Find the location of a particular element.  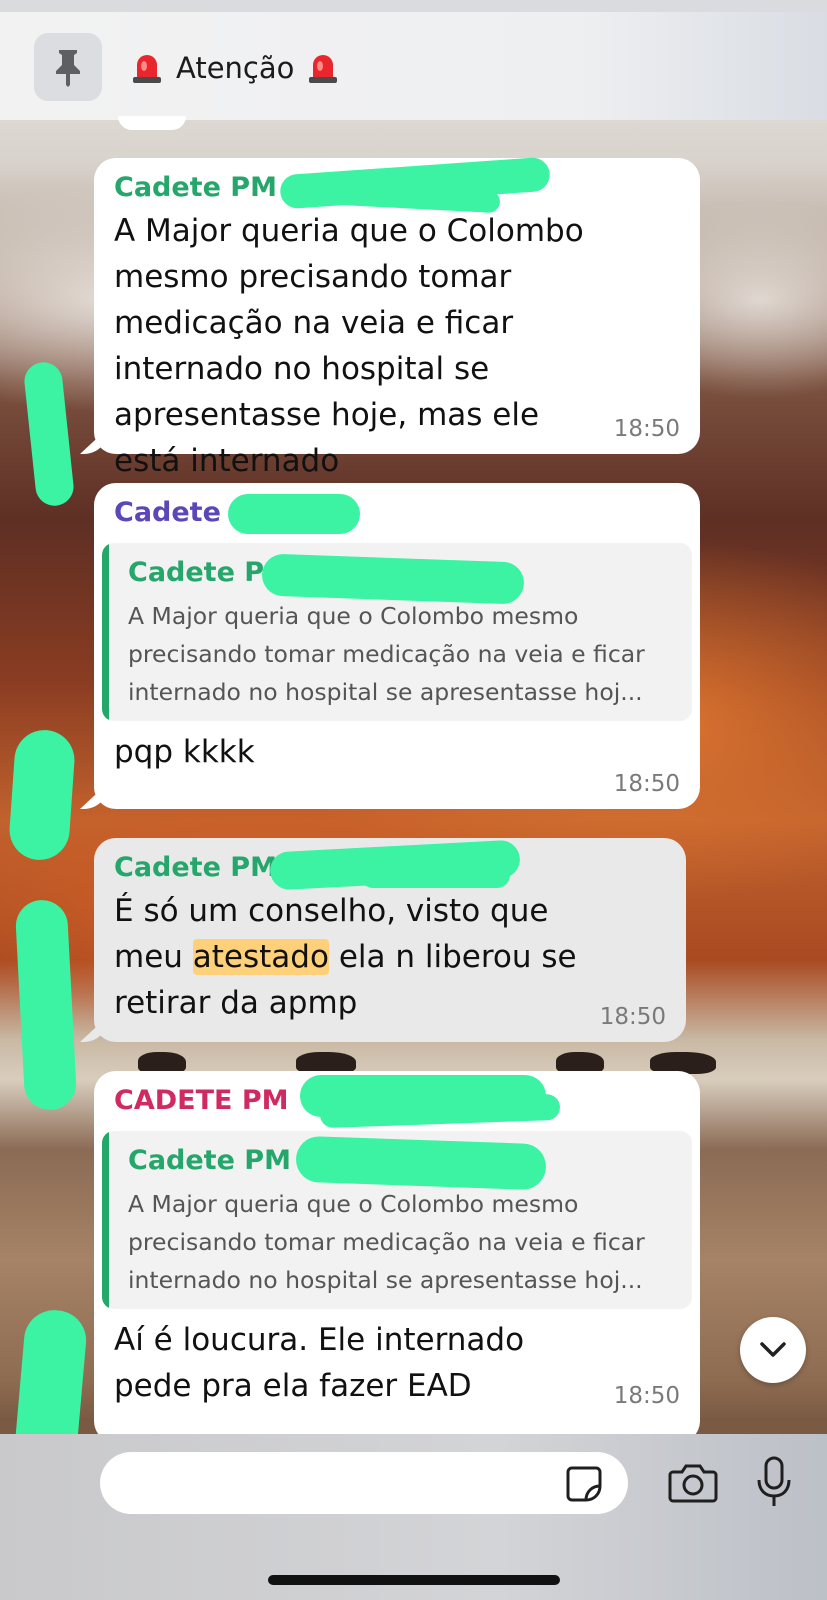

pinned-title-text: Atenção is located at coordinates (235, 68).